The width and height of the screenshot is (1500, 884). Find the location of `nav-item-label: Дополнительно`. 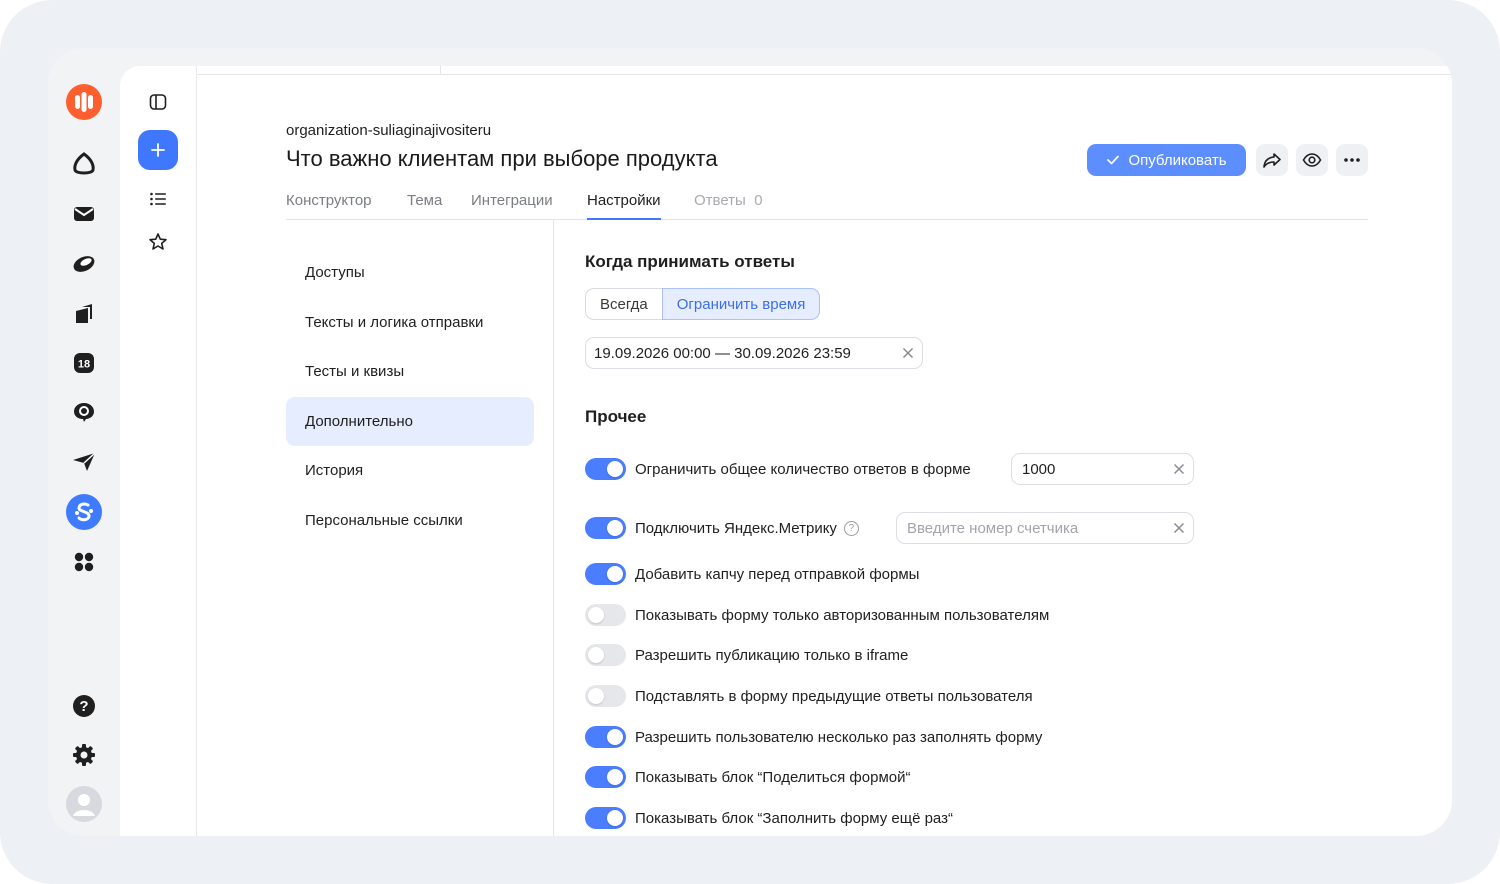

nav-item-label: Дополнительно is located at coordinates (359, 421).